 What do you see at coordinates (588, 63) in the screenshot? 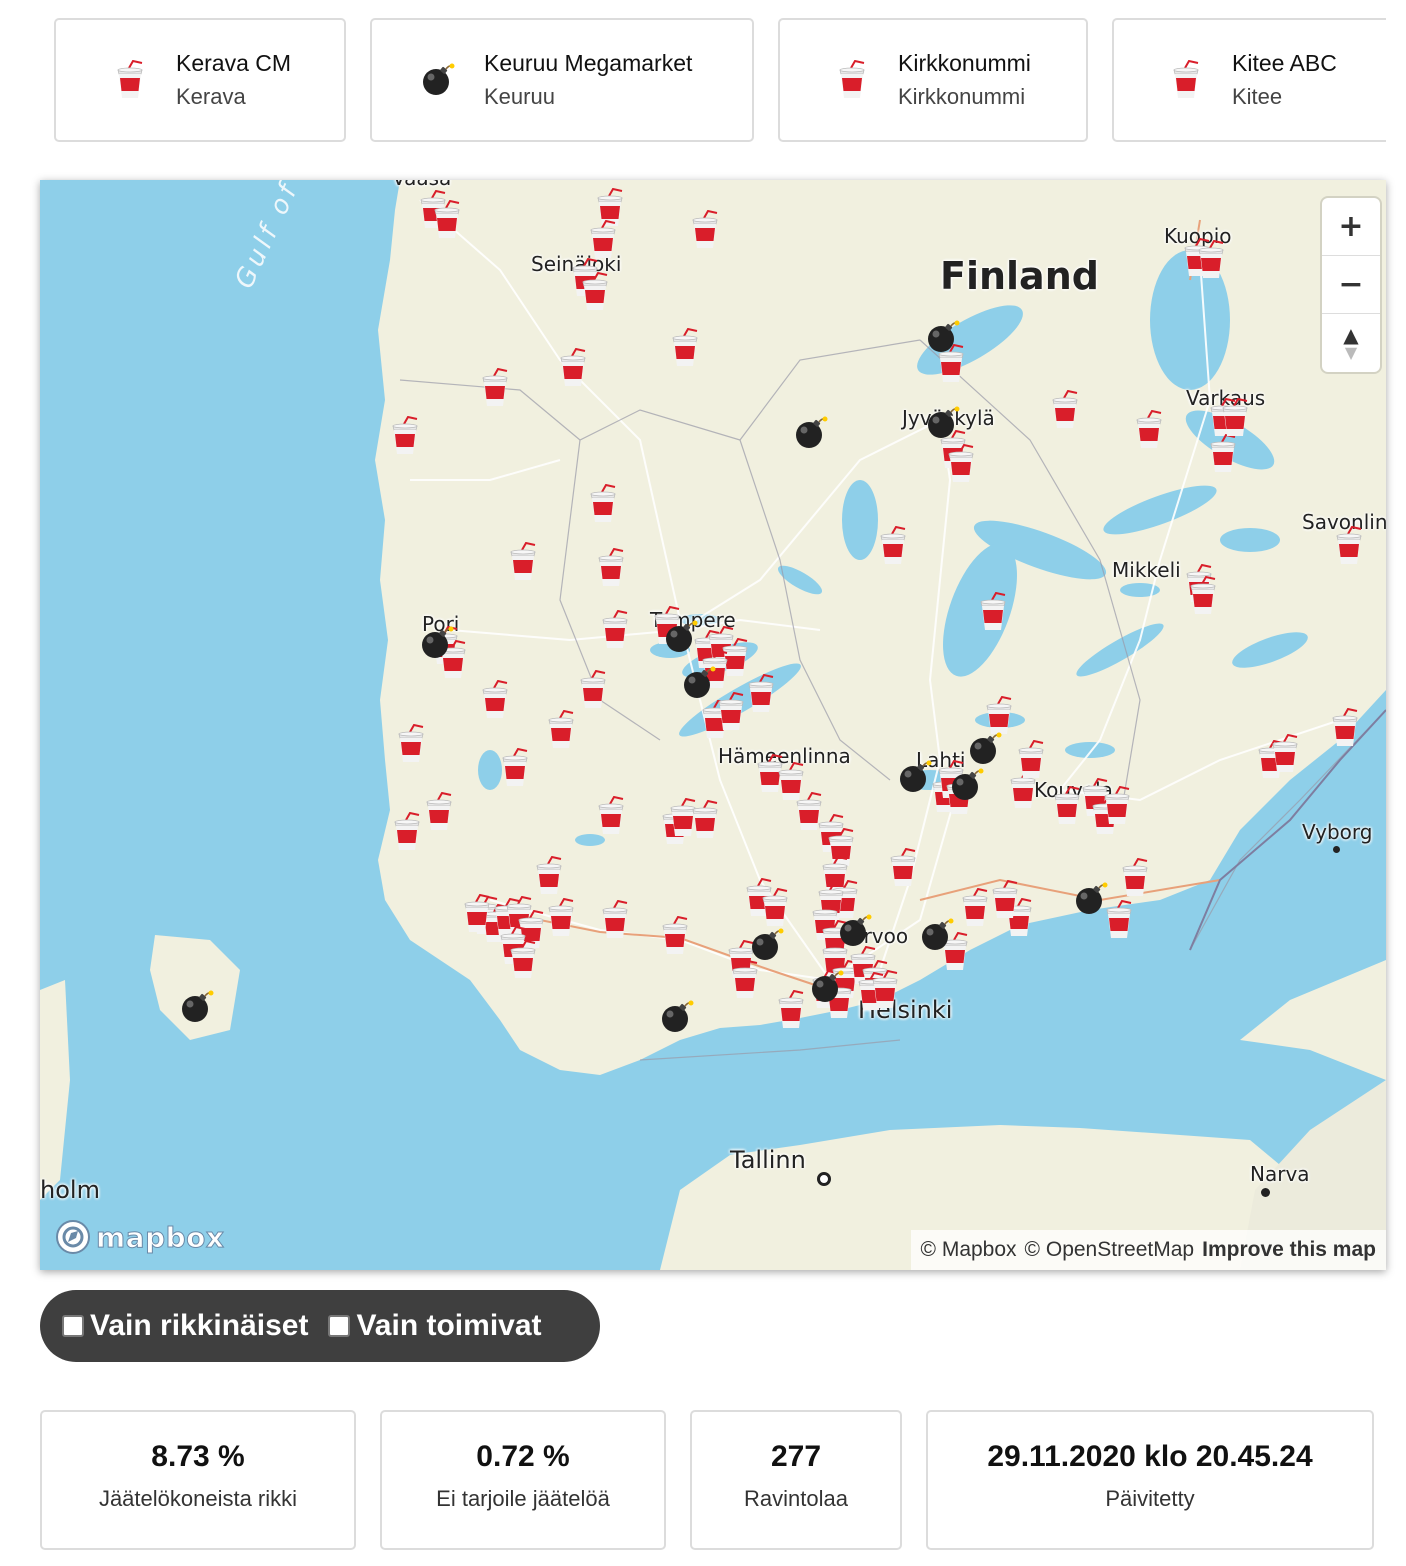
I see `restaurant-name: Keuruu Megamarket` at bounding box center [588, 63].